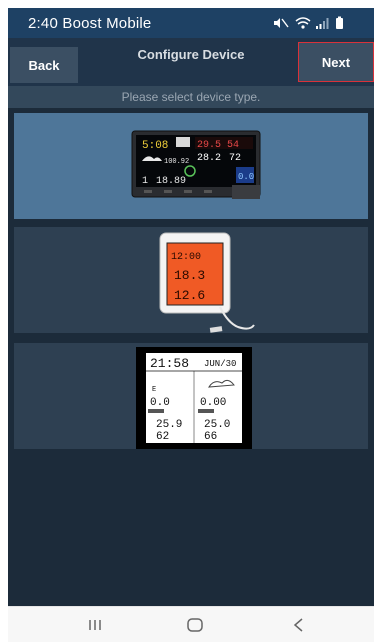 This screenshot has width=374, height=642. Describe the element at coordinates (194, 398) in the screenshot. I see `lcd-weather-station-image: 21:58 JUN/30 E 0.0 0.00 25.9 62 25.0 66` at that location.